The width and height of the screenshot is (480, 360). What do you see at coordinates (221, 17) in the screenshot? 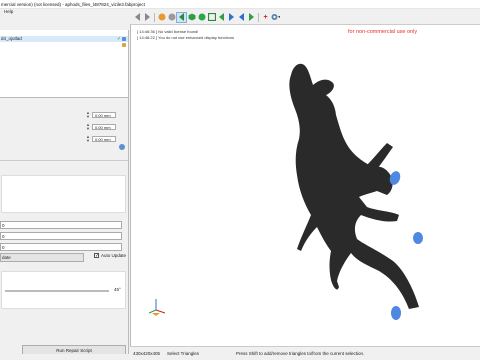
I see `arrow-left-green-icon` at bounding box center [221, 17].